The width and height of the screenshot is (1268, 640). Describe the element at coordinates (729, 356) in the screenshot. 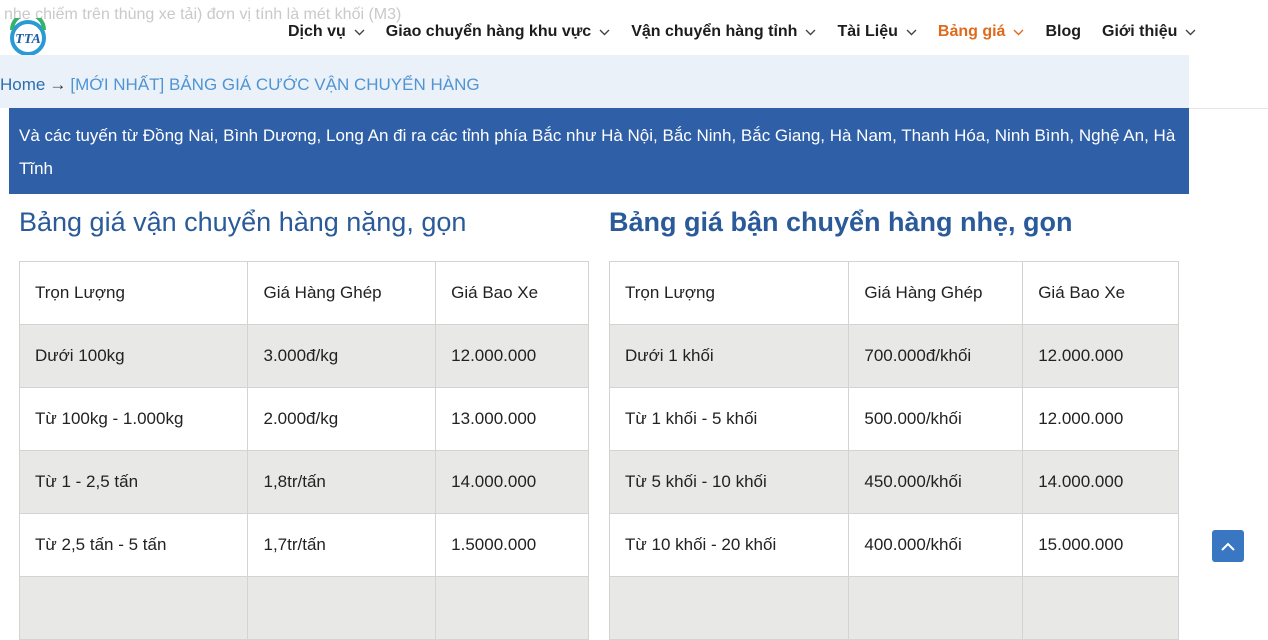

I see `table-cell: Dưới 1 khối` at that location.